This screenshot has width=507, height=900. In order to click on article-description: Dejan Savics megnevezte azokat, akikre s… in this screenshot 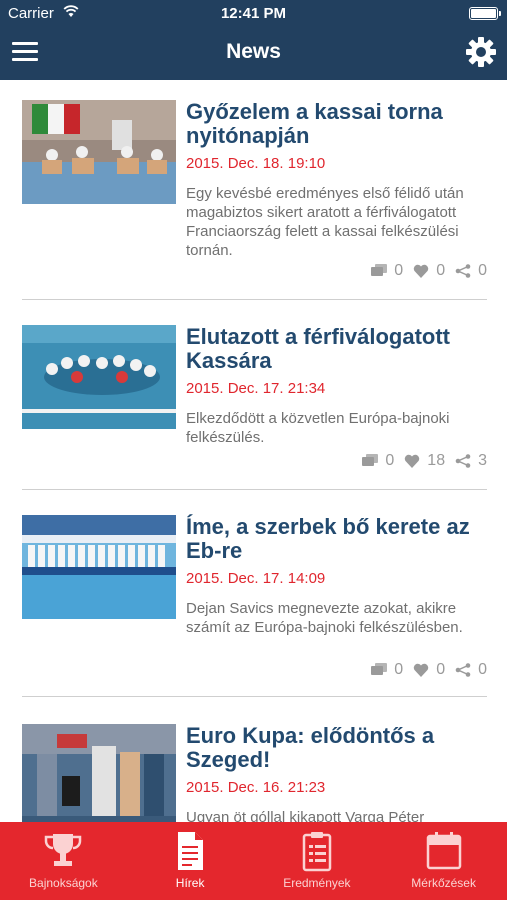, I will do `click(324, 618)`.